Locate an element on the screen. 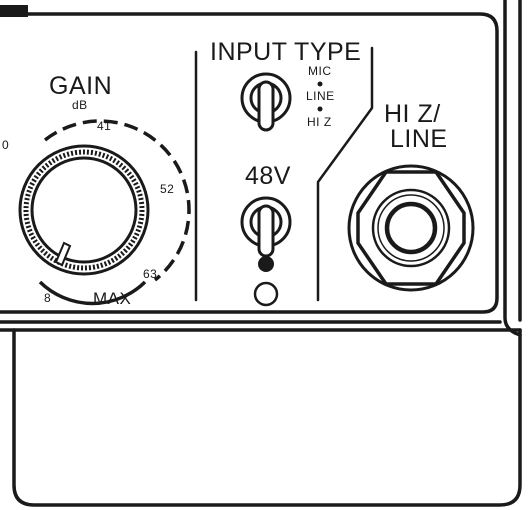 This screenshot has width=531, height=510. hiz-line-jack is located at coordinates (411, 228).